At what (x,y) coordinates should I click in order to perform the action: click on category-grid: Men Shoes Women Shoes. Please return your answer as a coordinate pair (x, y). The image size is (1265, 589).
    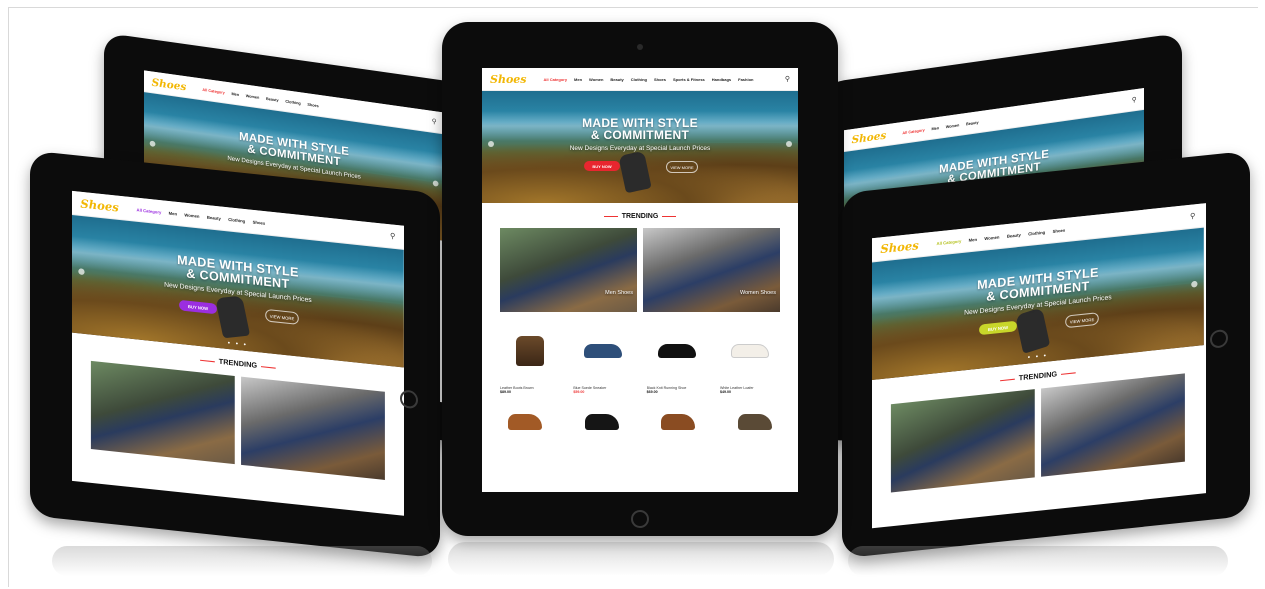
    Looking at the image, I should click on (640, 270).